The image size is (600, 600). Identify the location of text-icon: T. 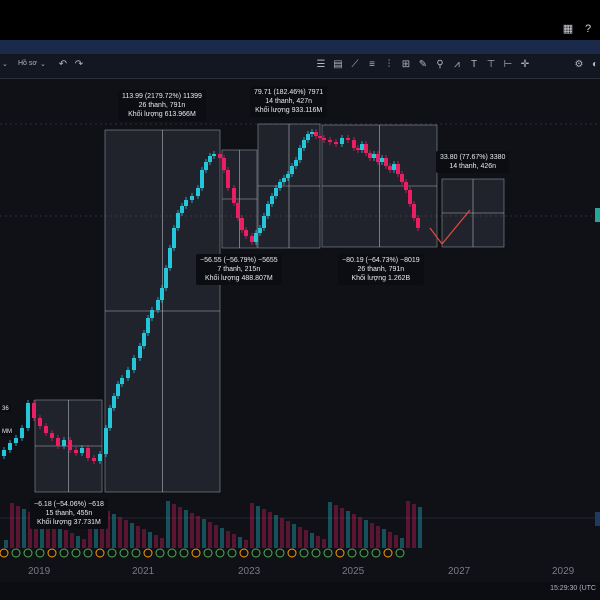
(474, 65).